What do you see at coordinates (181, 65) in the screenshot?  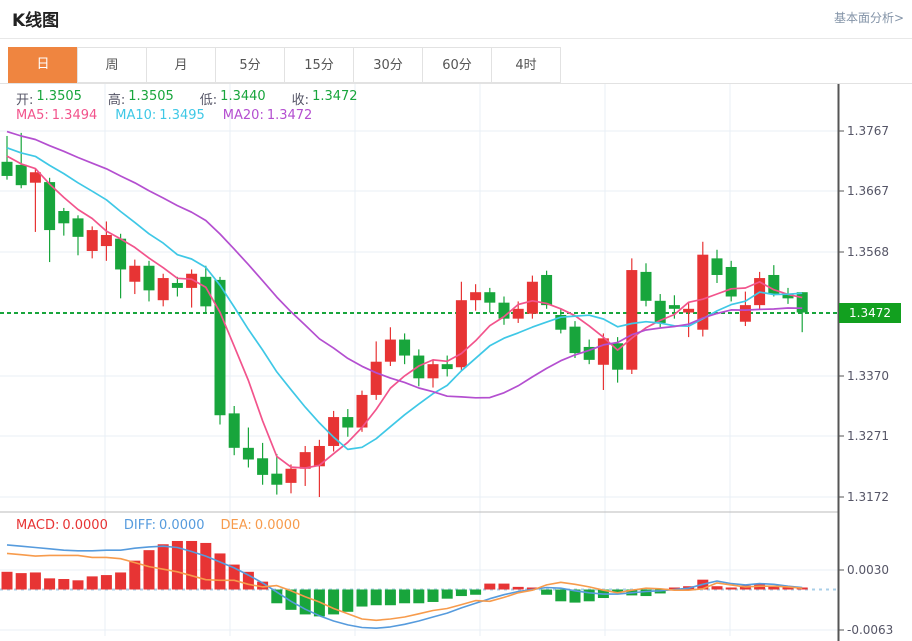 I see `tab-month: 月` at bounding box center [181, 65].